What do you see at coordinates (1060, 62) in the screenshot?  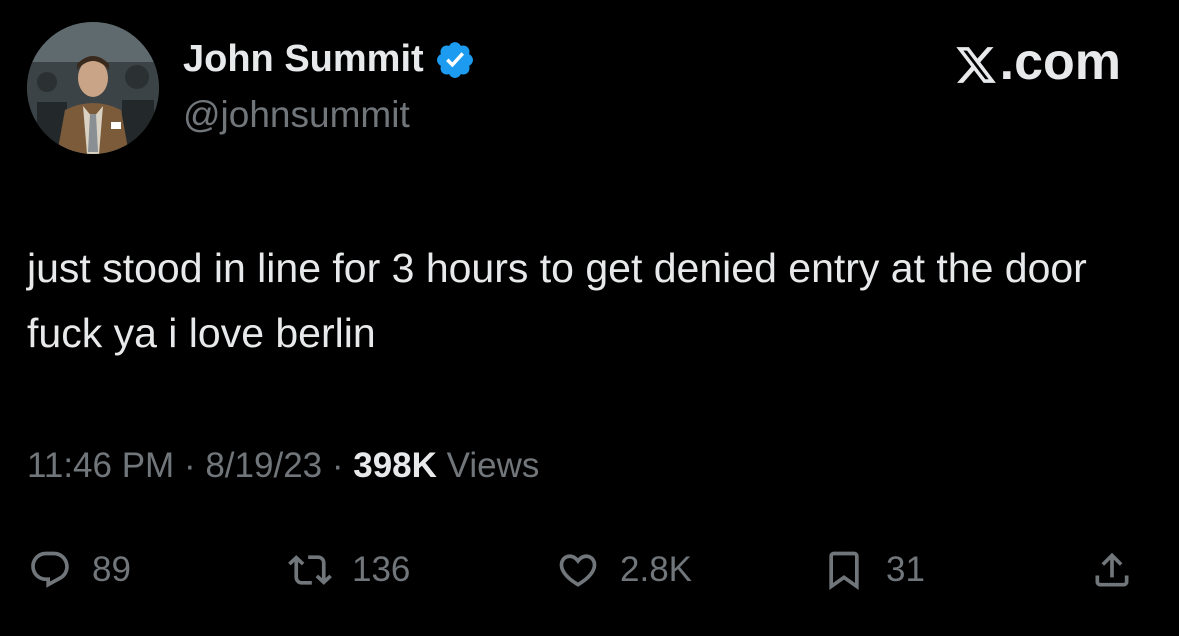 I see `x-com-label: .com` at bounding box center [1060, 62].